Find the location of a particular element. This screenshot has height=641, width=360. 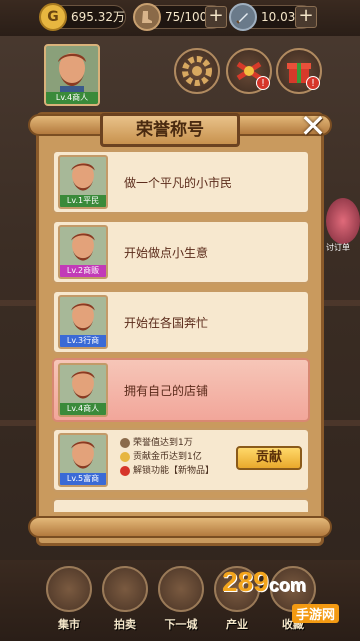

boot-stamina-icon is located at coordinates (147, 17).